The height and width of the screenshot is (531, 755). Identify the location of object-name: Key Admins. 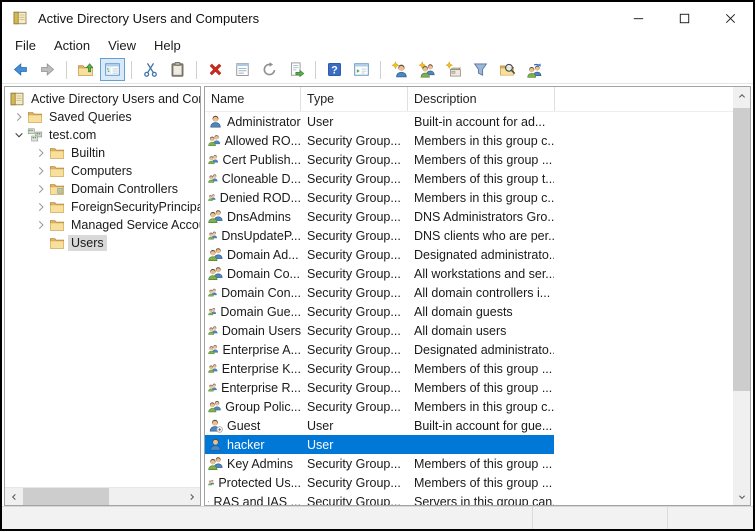
(260, 463).